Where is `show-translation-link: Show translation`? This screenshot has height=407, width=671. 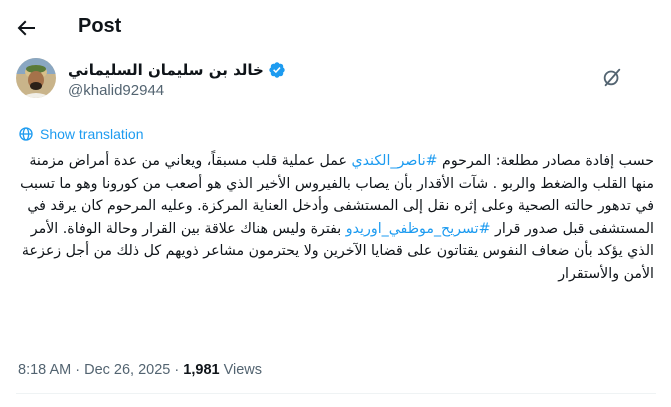 show-translation-link: Show translation is located at coordinates (81, 134).